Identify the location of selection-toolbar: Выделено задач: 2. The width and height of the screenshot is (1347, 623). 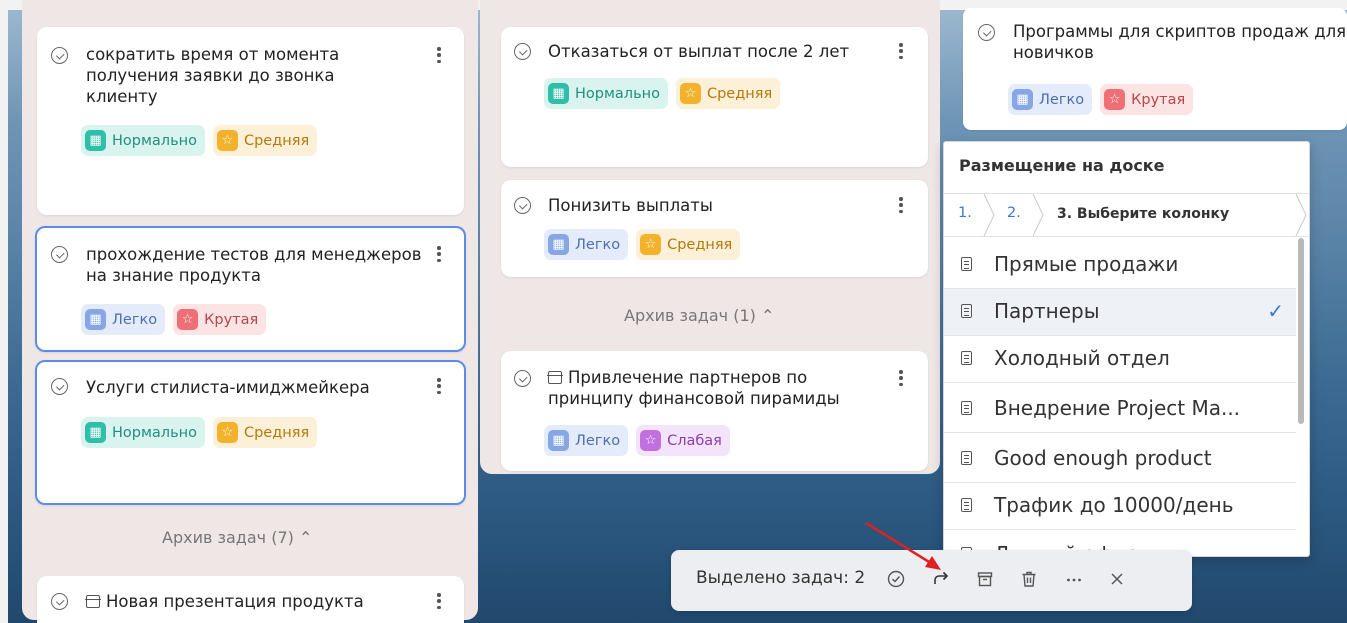
(931, 580).